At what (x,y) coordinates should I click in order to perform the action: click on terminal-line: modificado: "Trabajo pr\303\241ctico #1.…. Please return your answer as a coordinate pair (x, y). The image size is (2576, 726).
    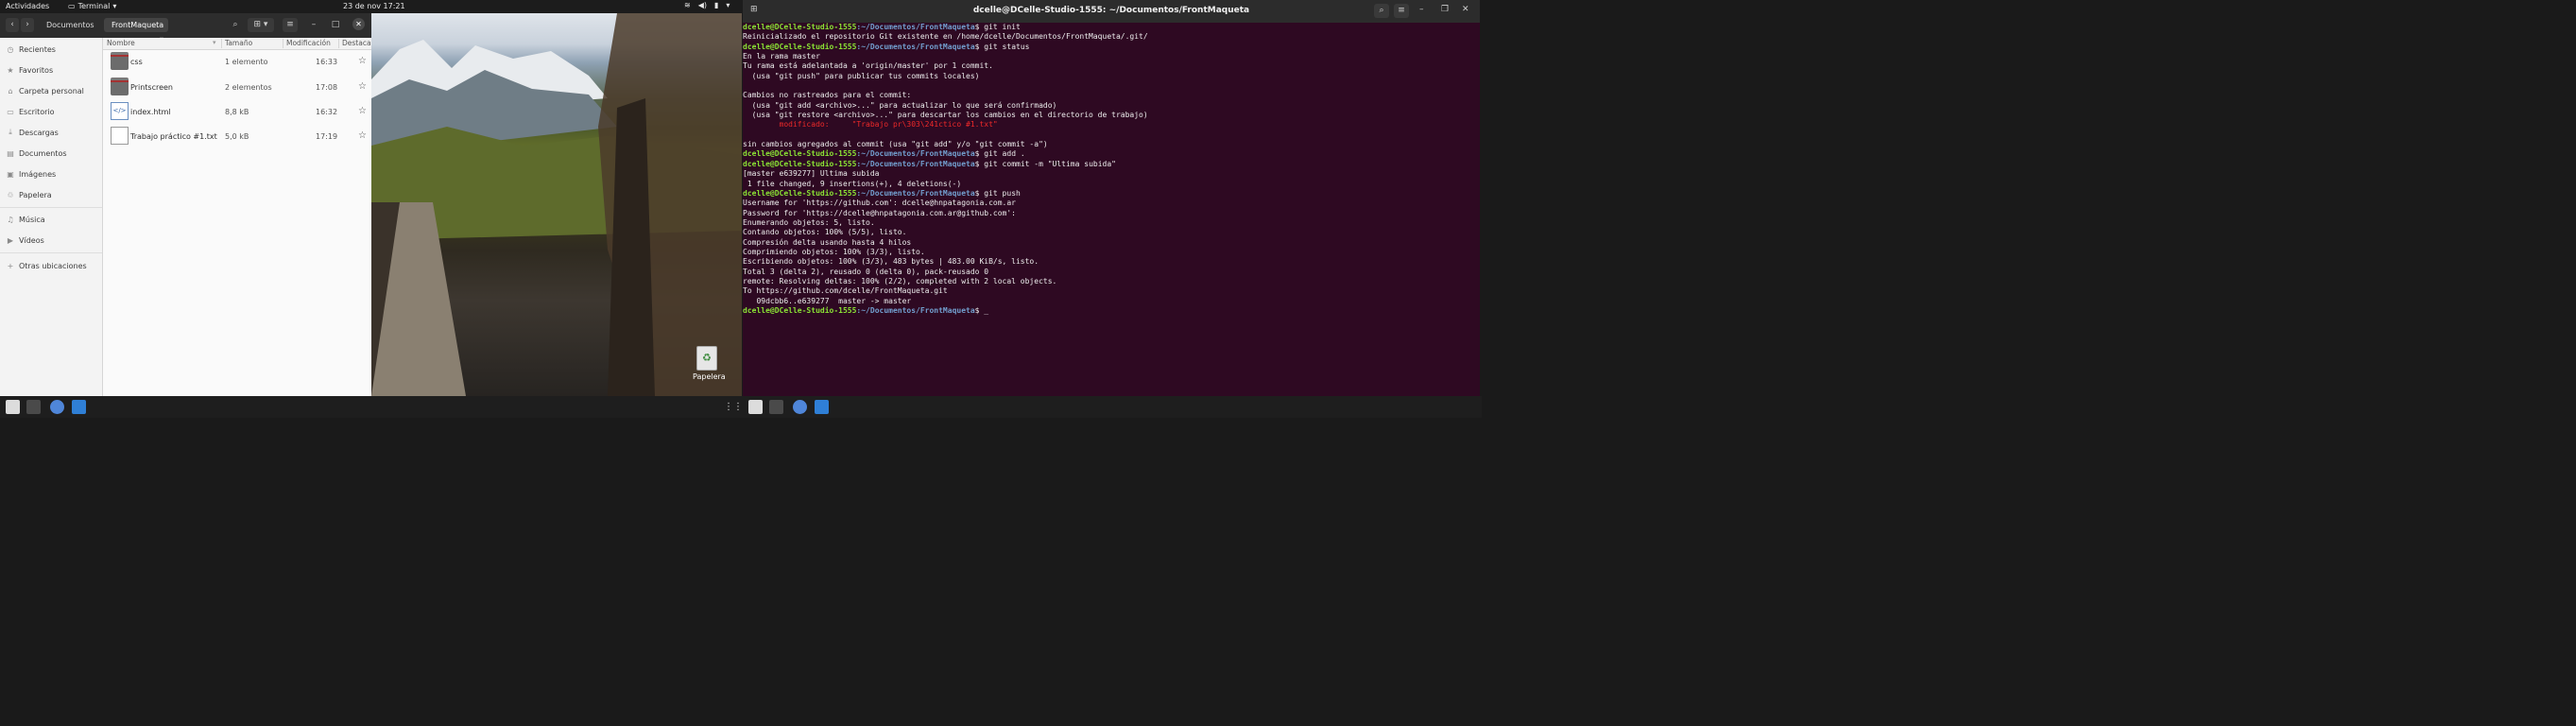
    Looking at the image, I should click on (1111, 125).